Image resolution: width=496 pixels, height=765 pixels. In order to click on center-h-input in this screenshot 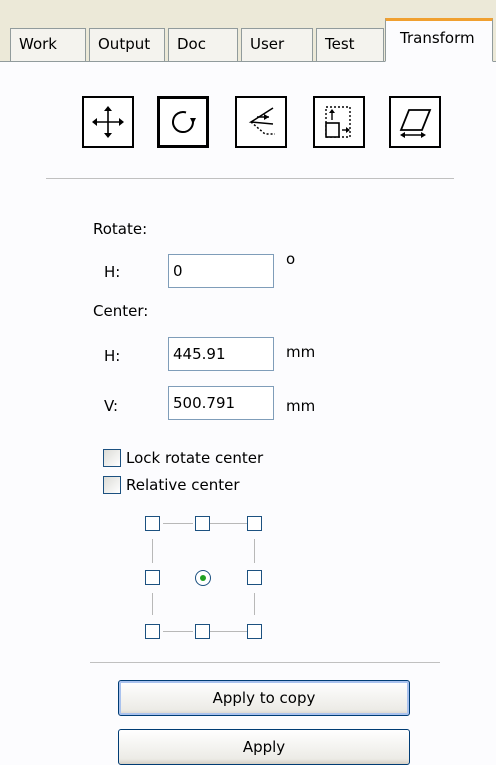, I will do `click(221, 354)`.